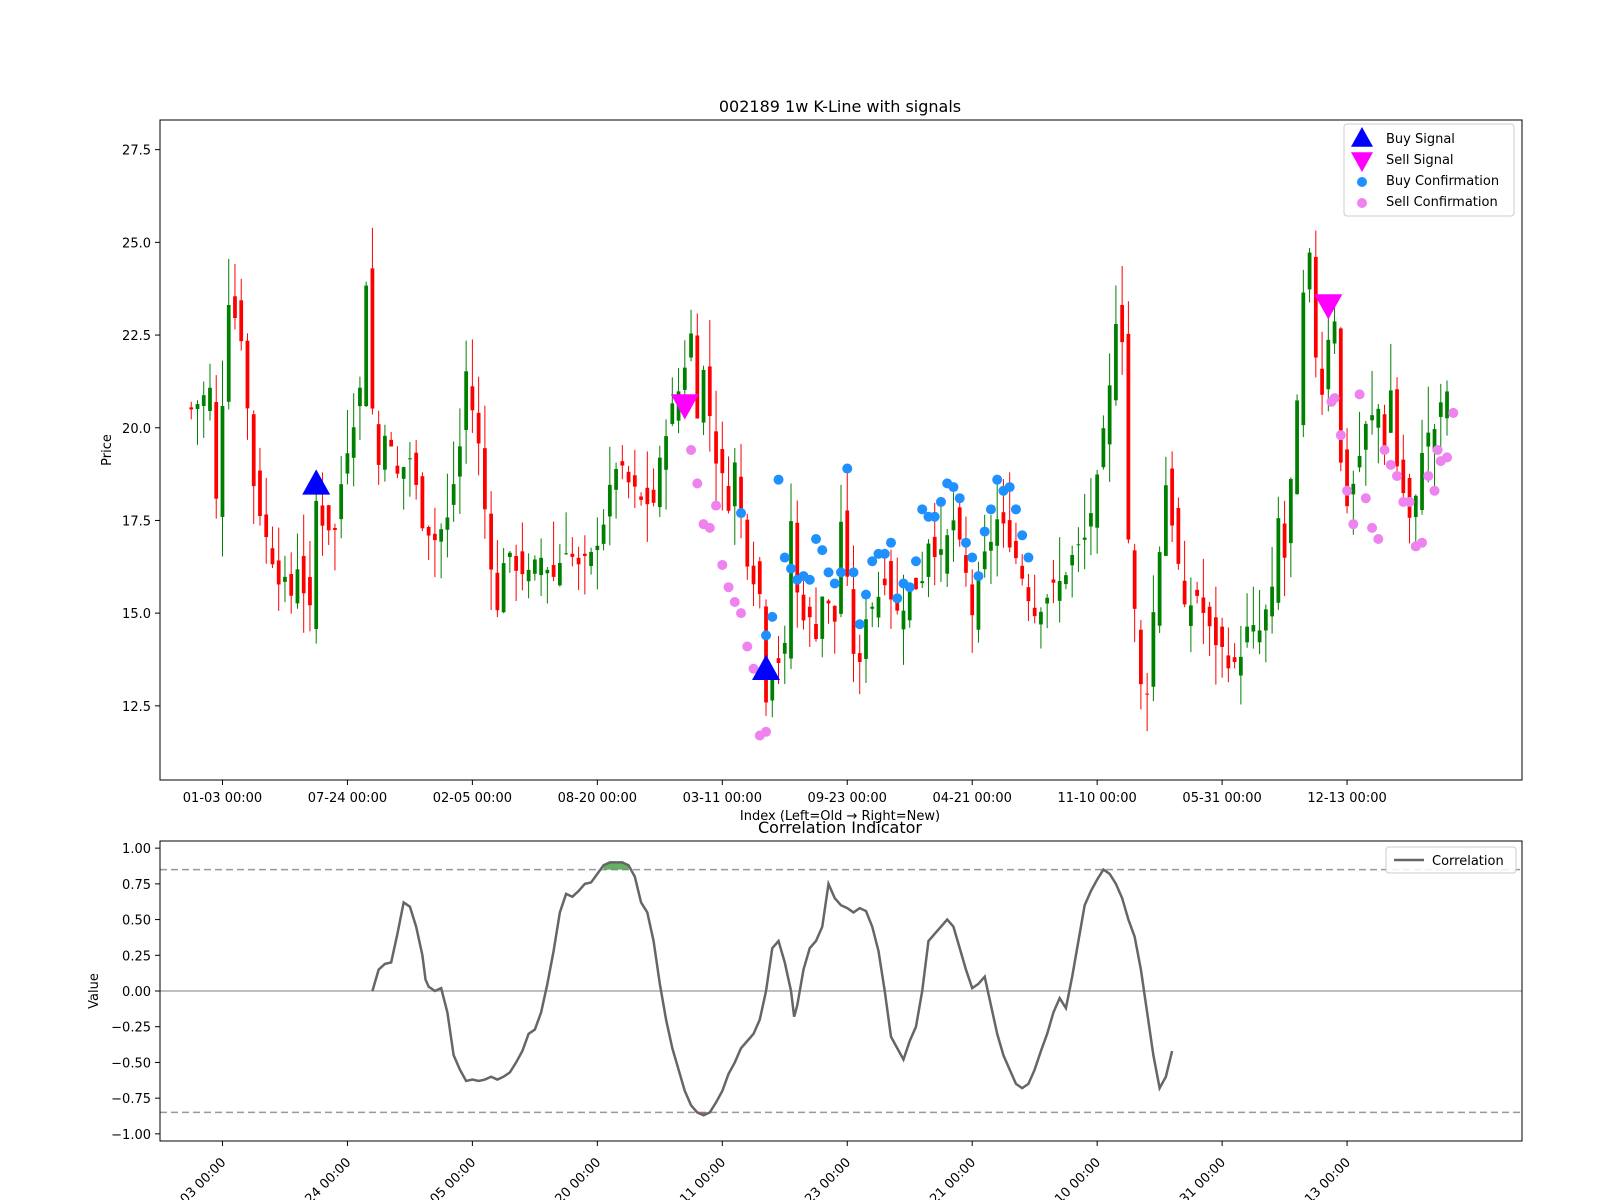  What do you see at coordinates (136, 521) in the screenshot?
I see `kline-y-tick-label: 17.5` at bounding box center [136, 521].